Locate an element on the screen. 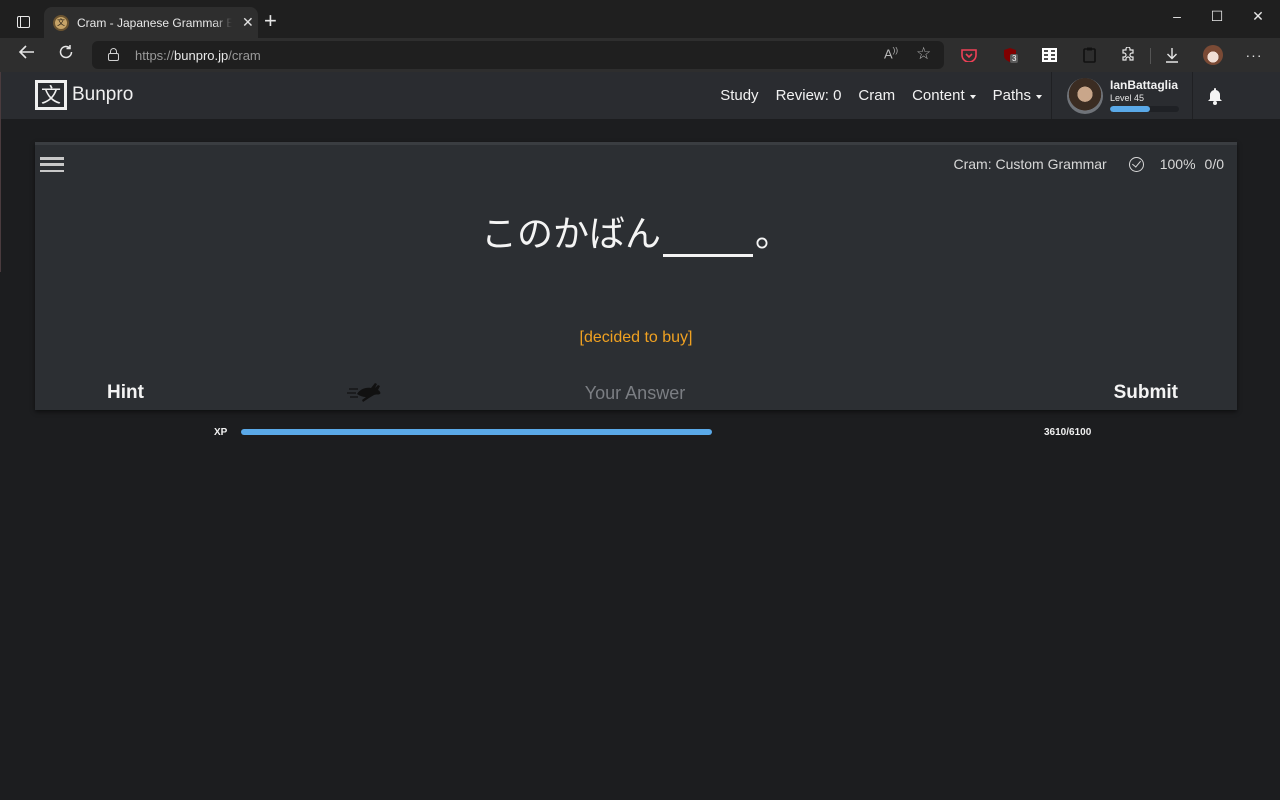 The height and width of the screenshot is (800, 1280). nav-paths-dropdown: Paths is located at coordinates (1017, 95).